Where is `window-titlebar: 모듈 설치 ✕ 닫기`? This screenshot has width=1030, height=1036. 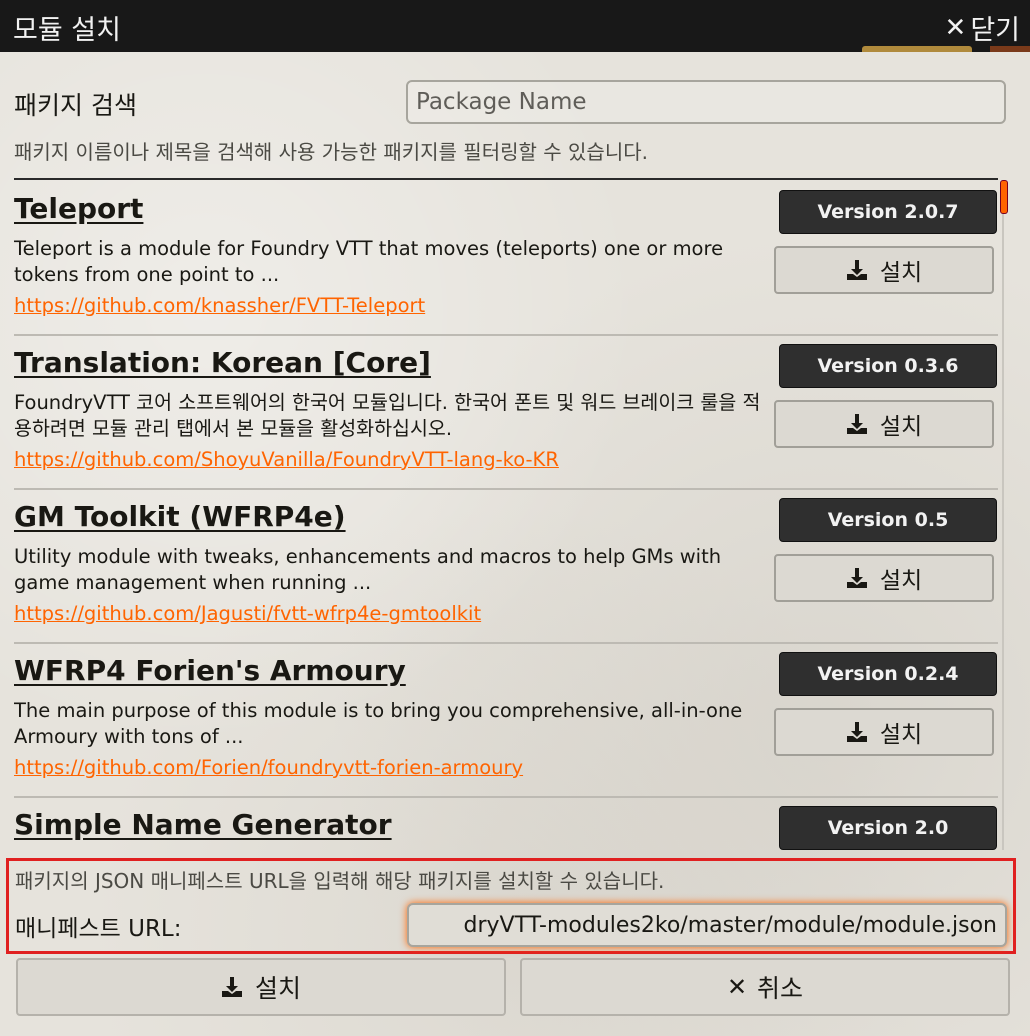
window-titlebar: 모듈 설치 ✕ 닫기 is located at coordinates (515, 26).